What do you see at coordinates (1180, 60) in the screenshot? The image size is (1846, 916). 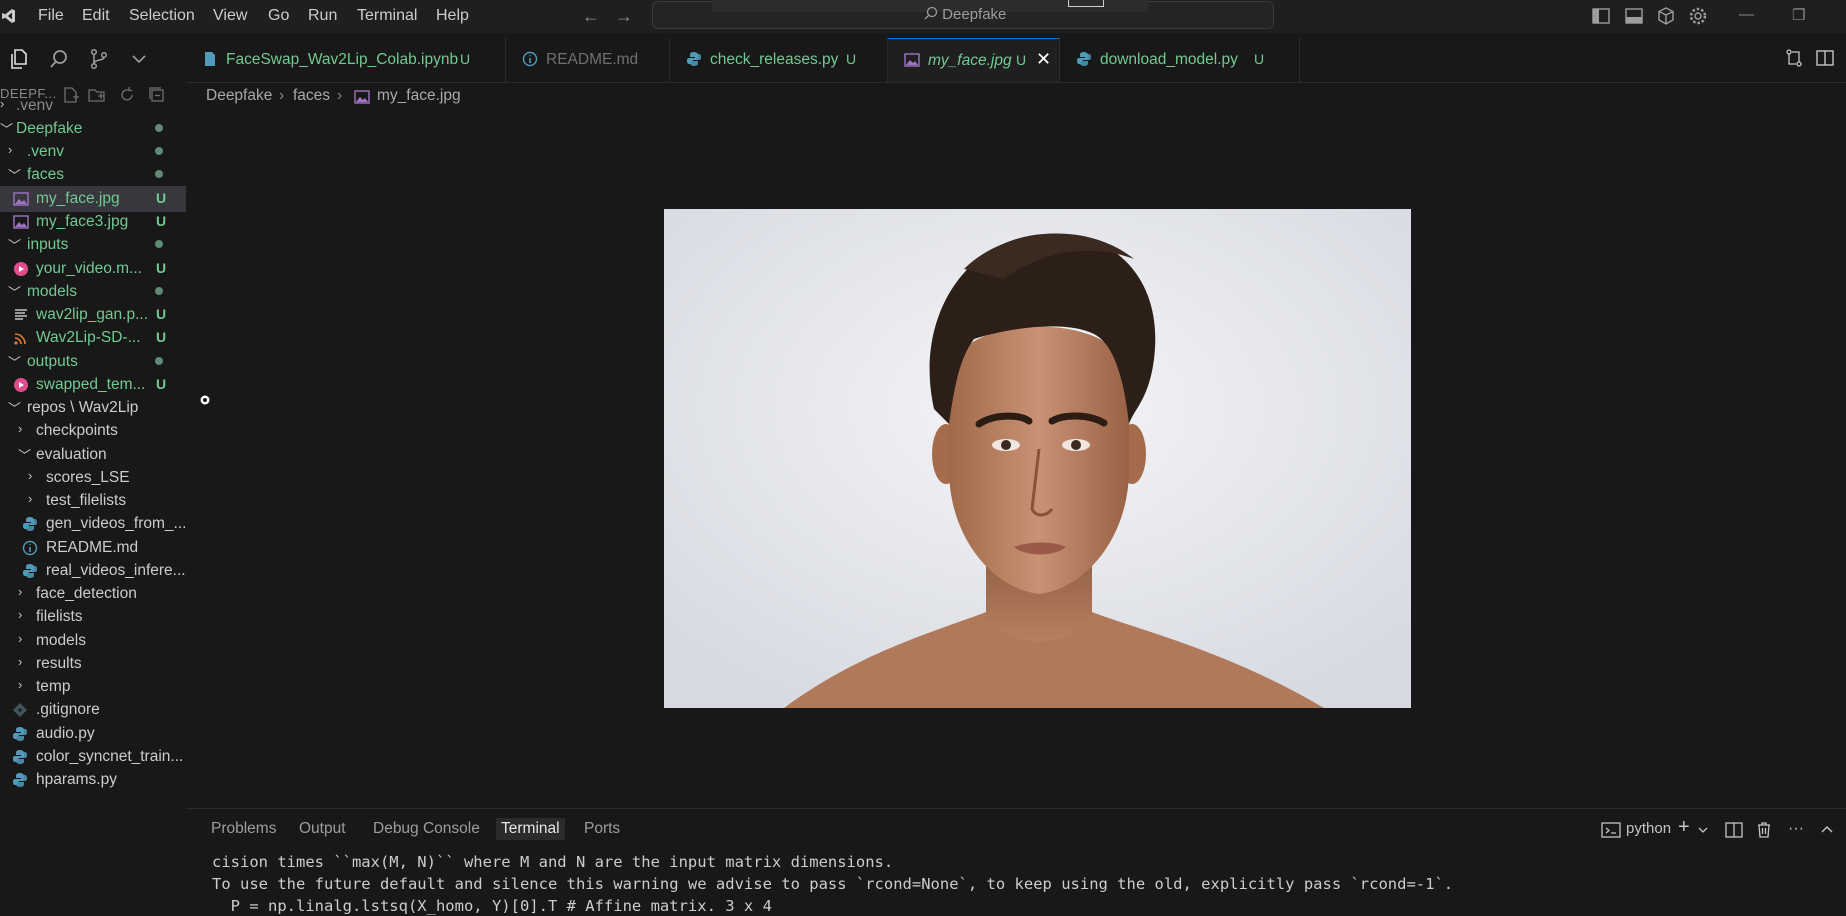 I see `tab-download-model-py: download_model.py U` at bounding box center [1180, 60].